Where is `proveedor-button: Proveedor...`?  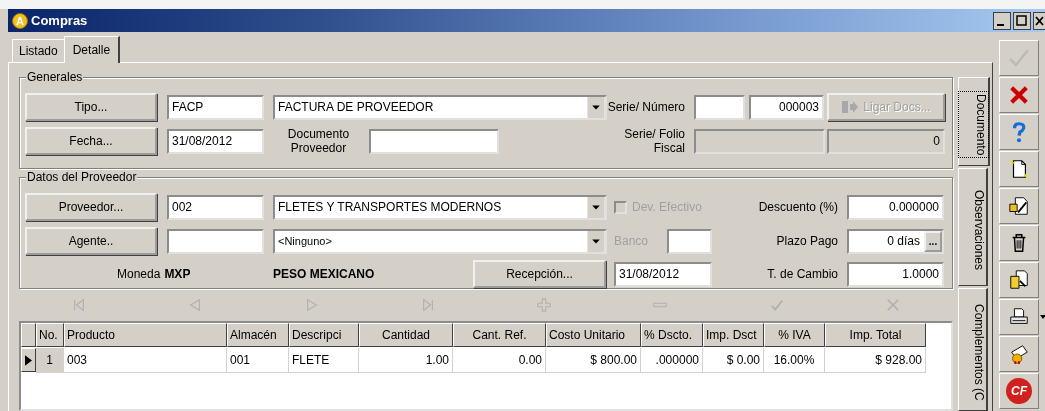
proveedor-button: Proveedor... is located at coordinates (91, 207).